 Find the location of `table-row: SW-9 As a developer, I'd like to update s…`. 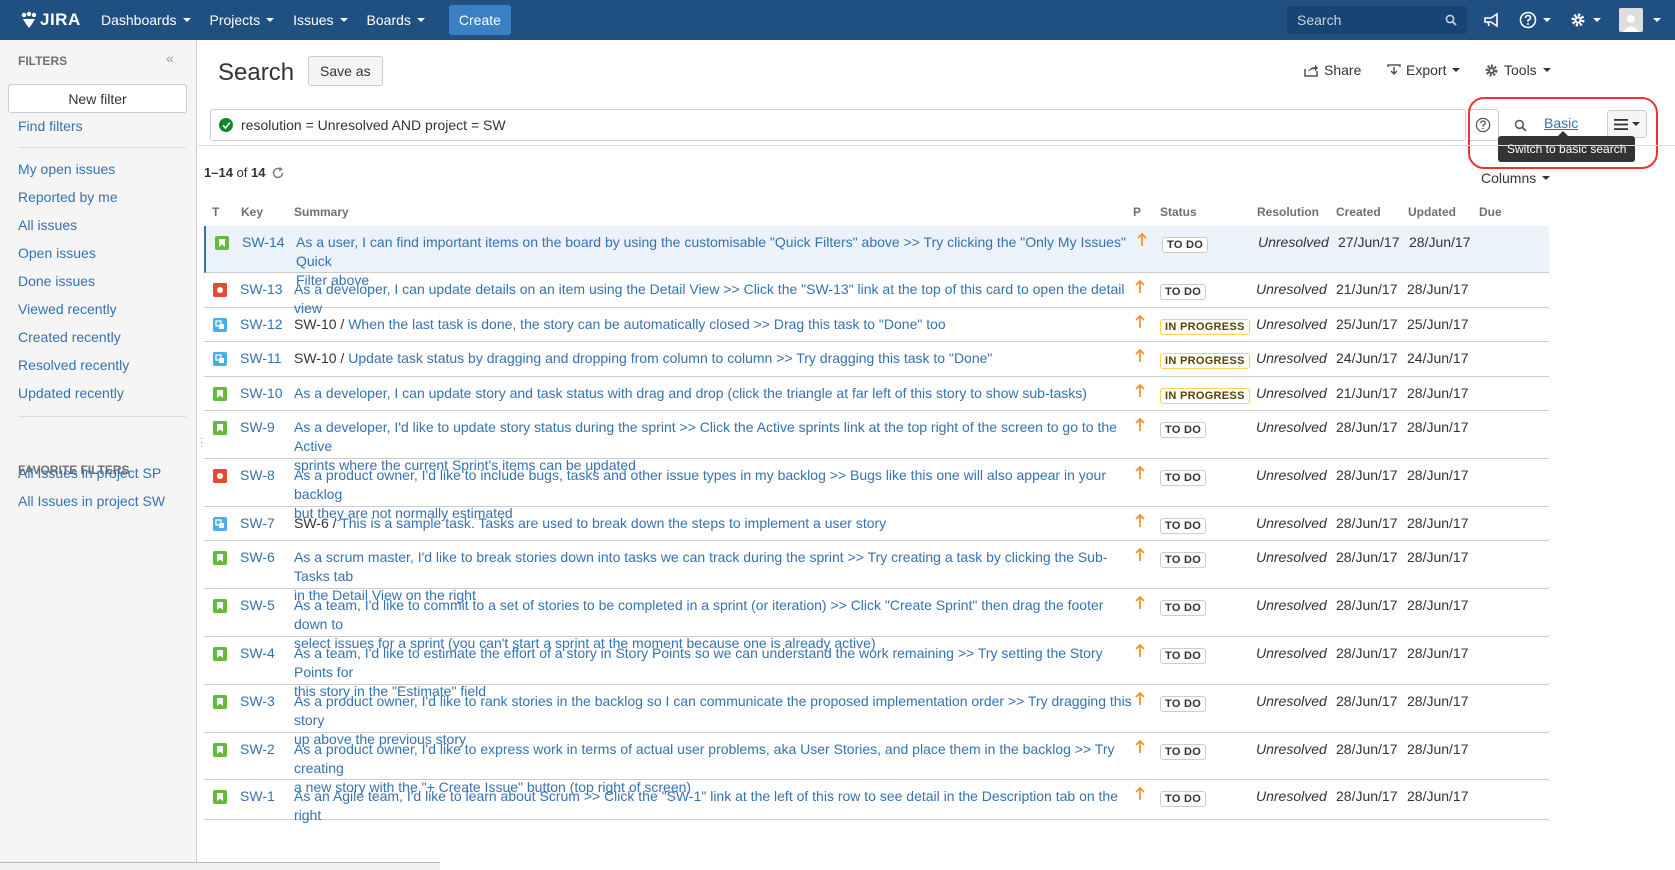

table-row: SW-9 As a developer, I'd like to update s… is located at coordinates (876, 442).